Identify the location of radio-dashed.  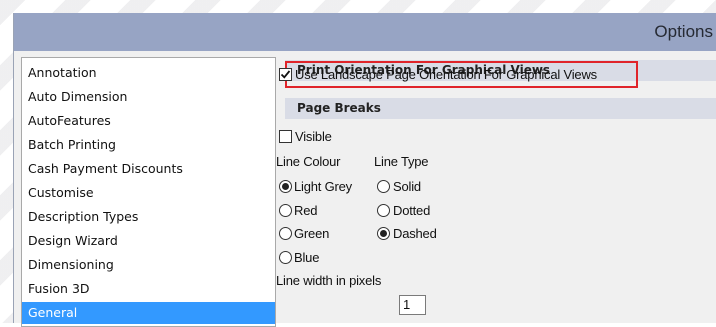
(383, 233).